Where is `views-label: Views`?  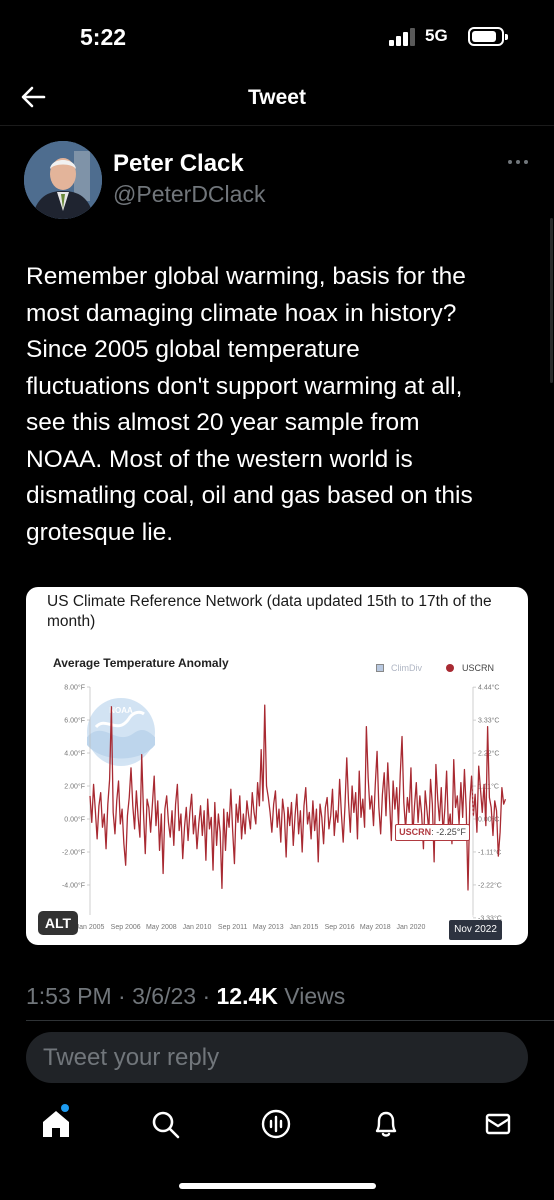 views-label: Views is located at coordinates (315, 996).